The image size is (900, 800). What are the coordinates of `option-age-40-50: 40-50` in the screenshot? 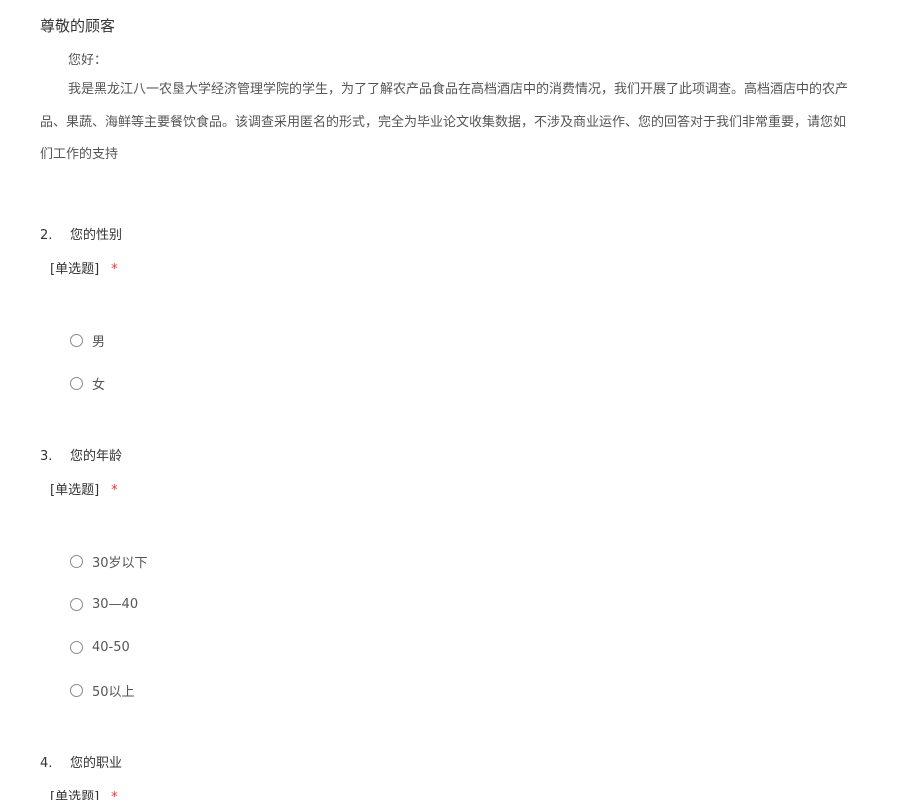 It's located at (100, 647).